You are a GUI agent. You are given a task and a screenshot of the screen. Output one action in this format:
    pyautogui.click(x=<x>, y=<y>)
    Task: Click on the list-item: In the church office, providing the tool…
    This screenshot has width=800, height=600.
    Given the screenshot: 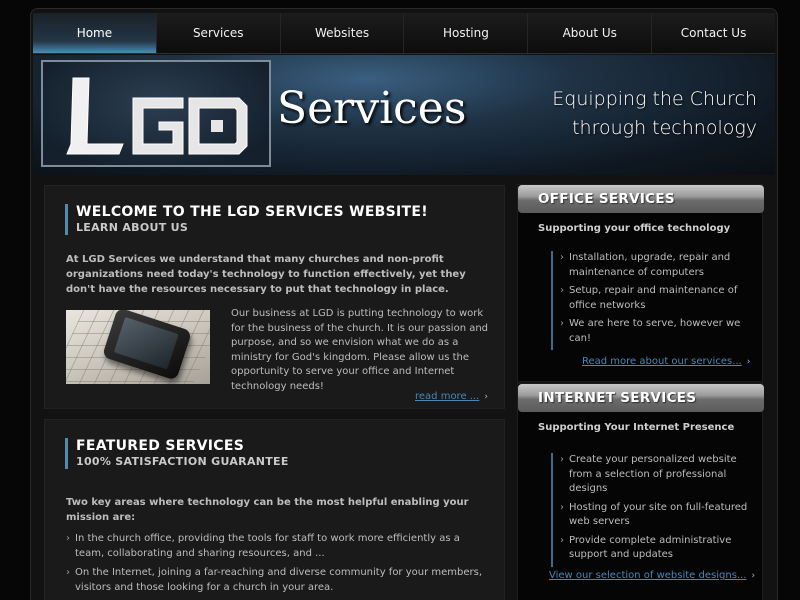 What is the action you would take?
    pyautogui.click(x=276, y=546)
    